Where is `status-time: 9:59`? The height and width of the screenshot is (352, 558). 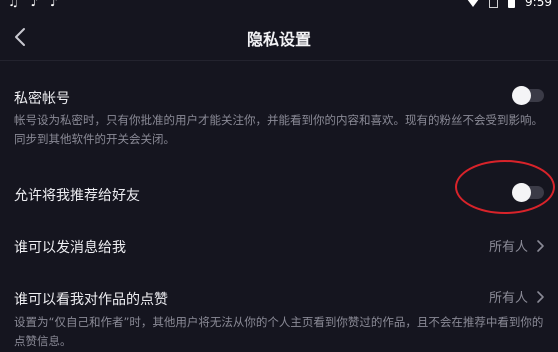 status-time: 9:59 is located at coordinates (538, 4).